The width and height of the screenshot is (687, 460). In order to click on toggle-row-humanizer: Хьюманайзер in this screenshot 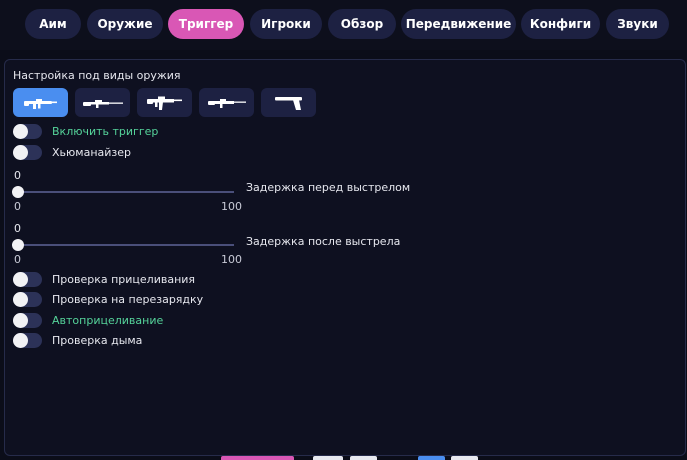, I will do `click(72, 152)`.